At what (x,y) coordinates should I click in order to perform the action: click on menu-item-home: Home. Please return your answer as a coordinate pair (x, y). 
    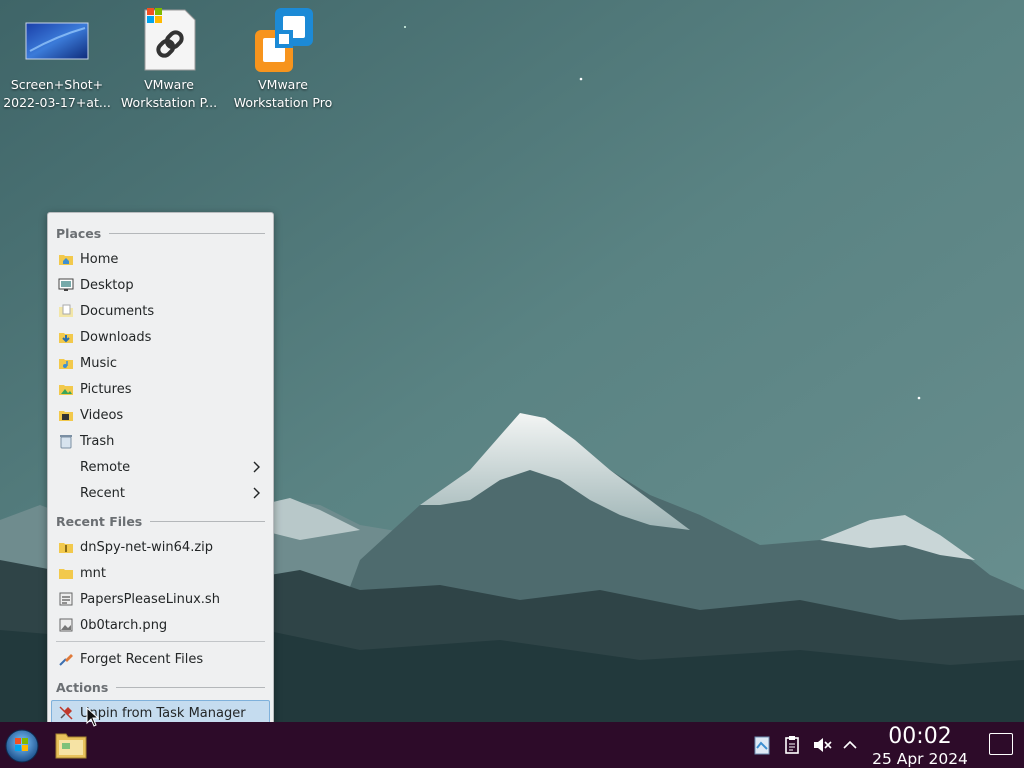
    Looking at the image, I should click on (160, 259).